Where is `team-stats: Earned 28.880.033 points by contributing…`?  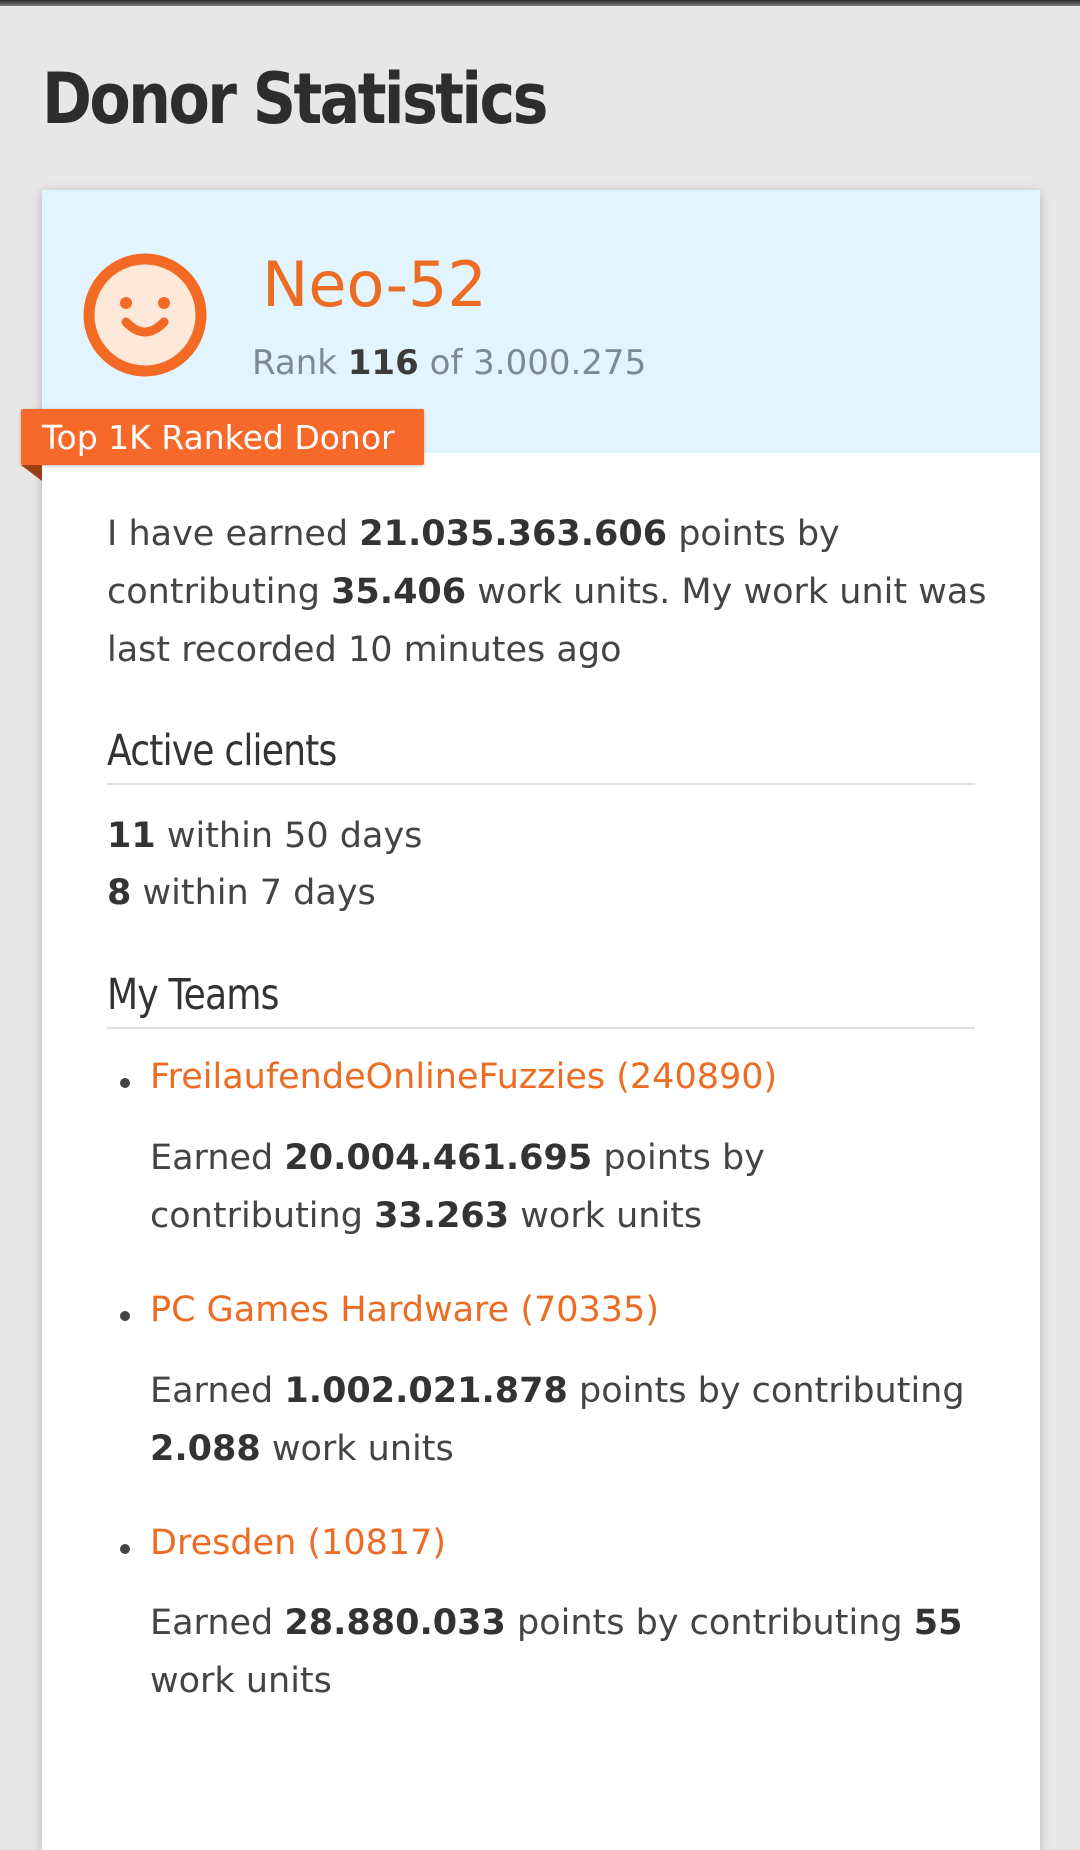 team-stats: Earned 28.880.033 points by contributing… is located at coordinates (565, 1652).